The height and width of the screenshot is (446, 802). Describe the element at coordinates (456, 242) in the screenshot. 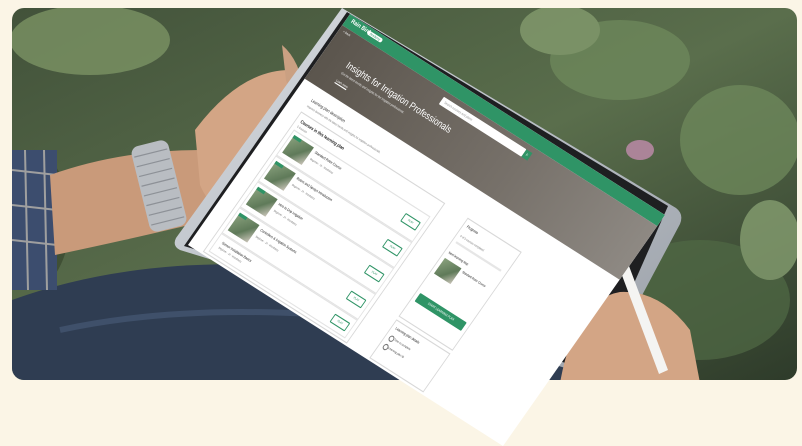

I see `progress-bar-fill` at that location.